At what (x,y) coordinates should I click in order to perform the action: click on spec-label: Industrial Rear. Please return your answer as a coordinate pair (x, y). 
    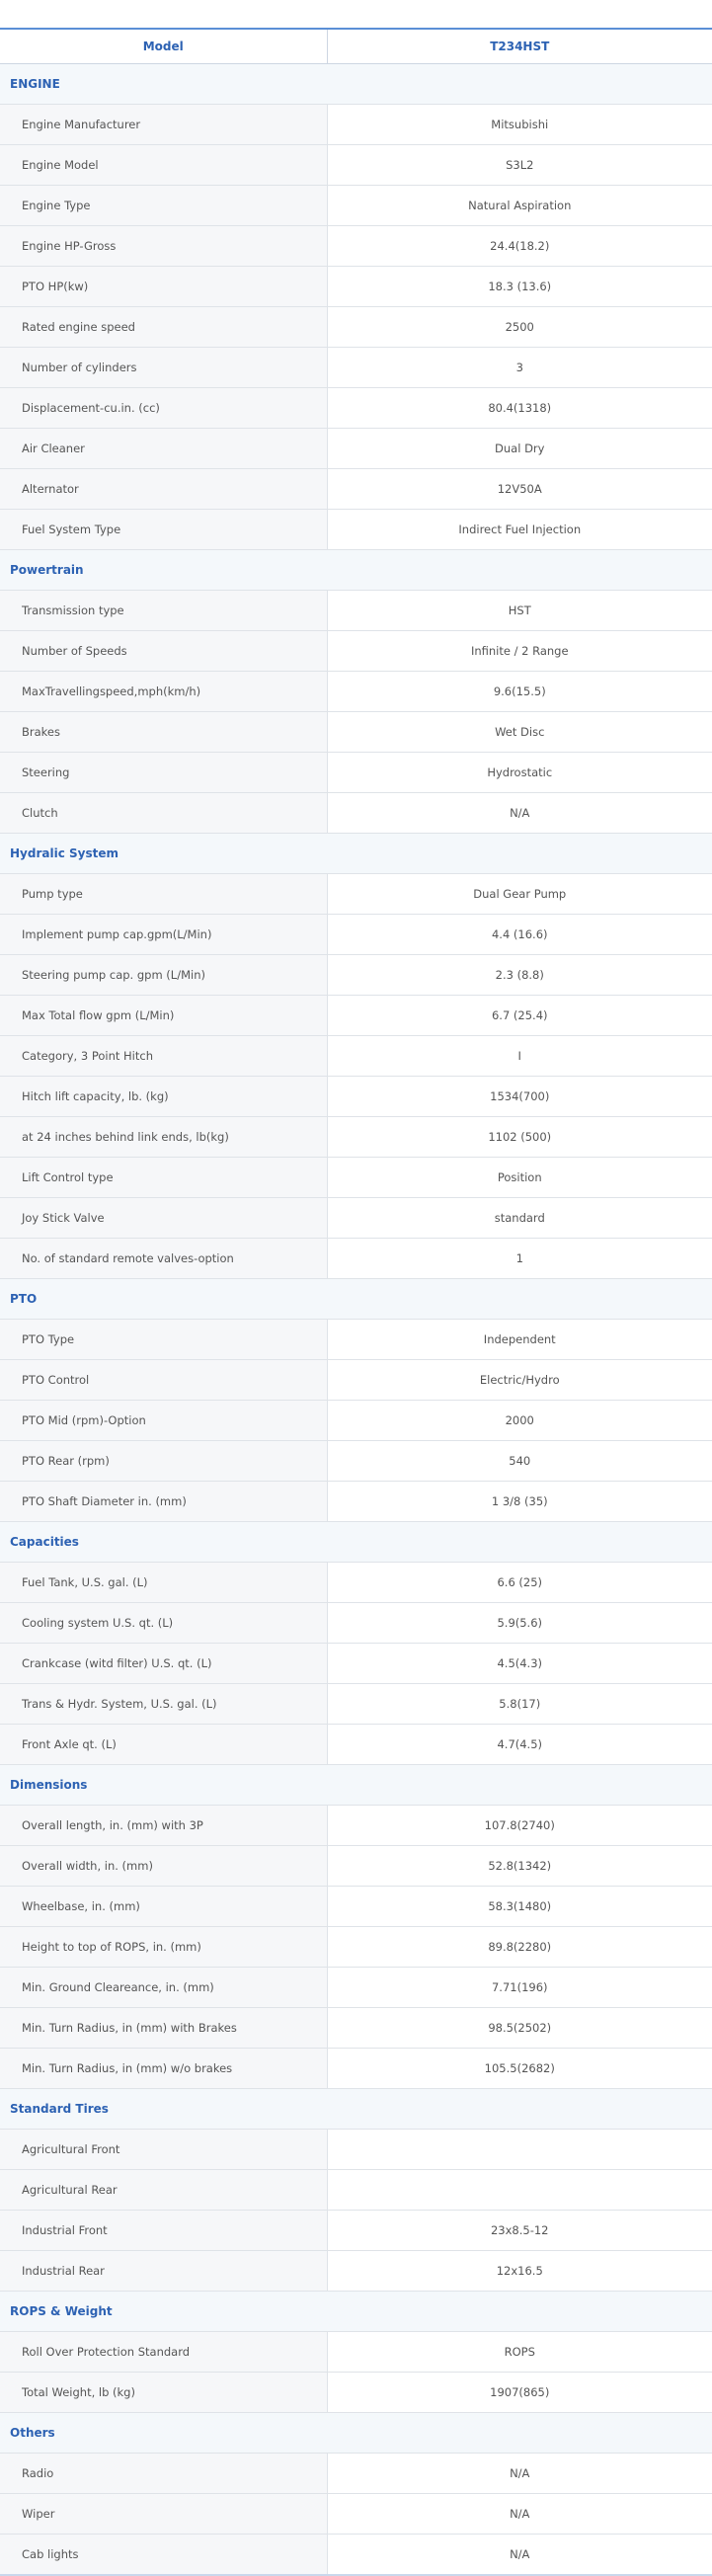
    Looking at the image, I should click on (164, 2271).